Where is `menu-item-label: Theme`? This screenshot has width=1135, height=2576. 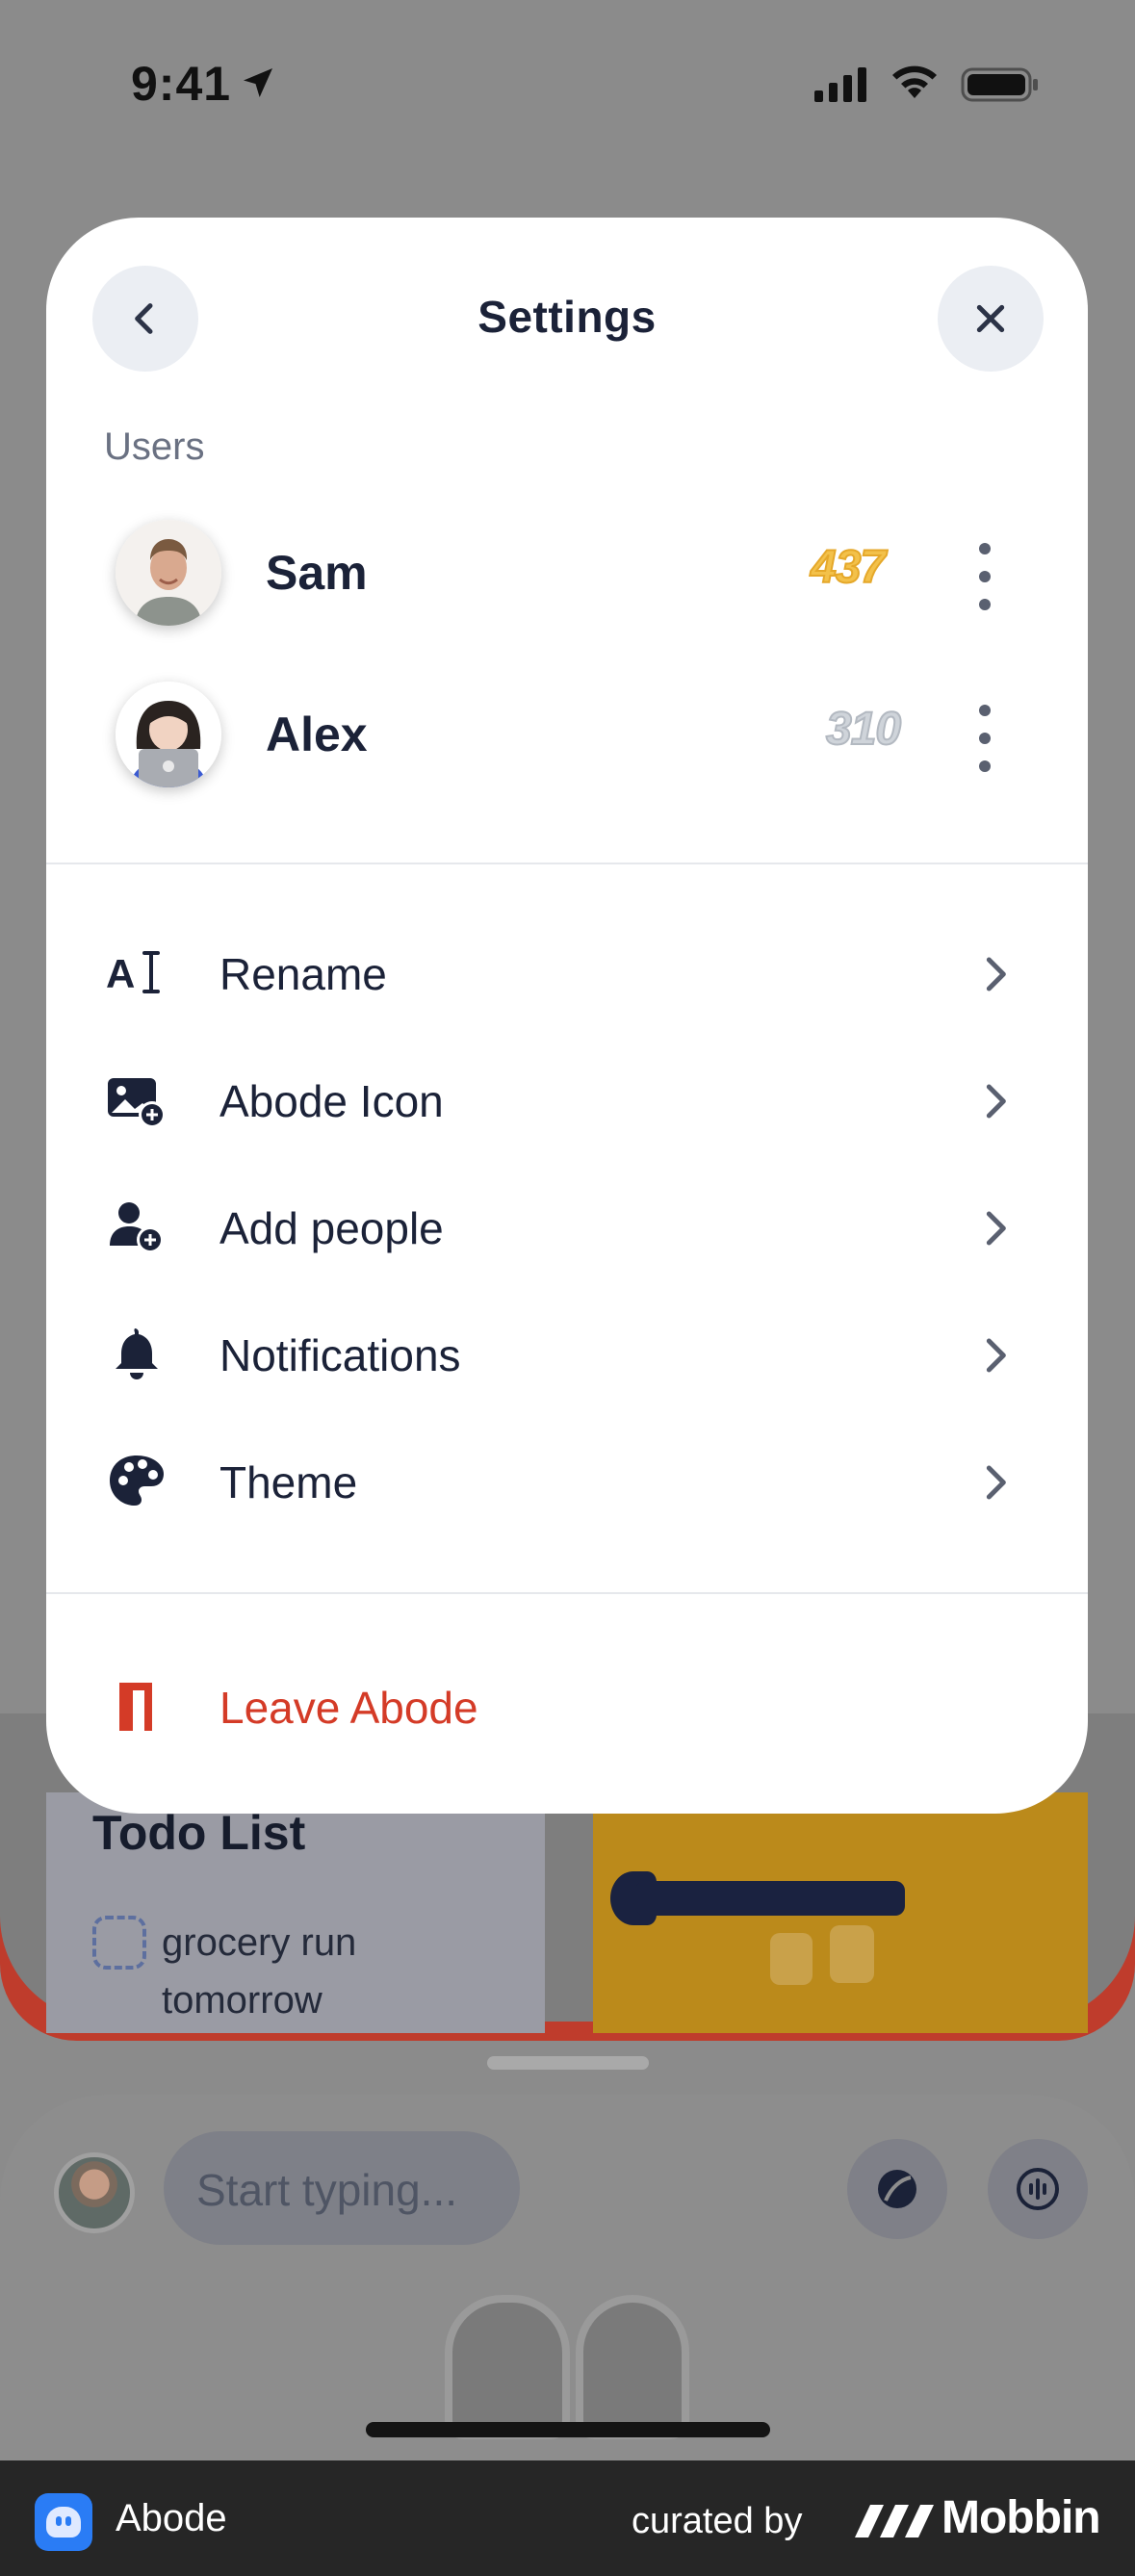
menu-item-label: Theme is located at coordinates (288, 1482).